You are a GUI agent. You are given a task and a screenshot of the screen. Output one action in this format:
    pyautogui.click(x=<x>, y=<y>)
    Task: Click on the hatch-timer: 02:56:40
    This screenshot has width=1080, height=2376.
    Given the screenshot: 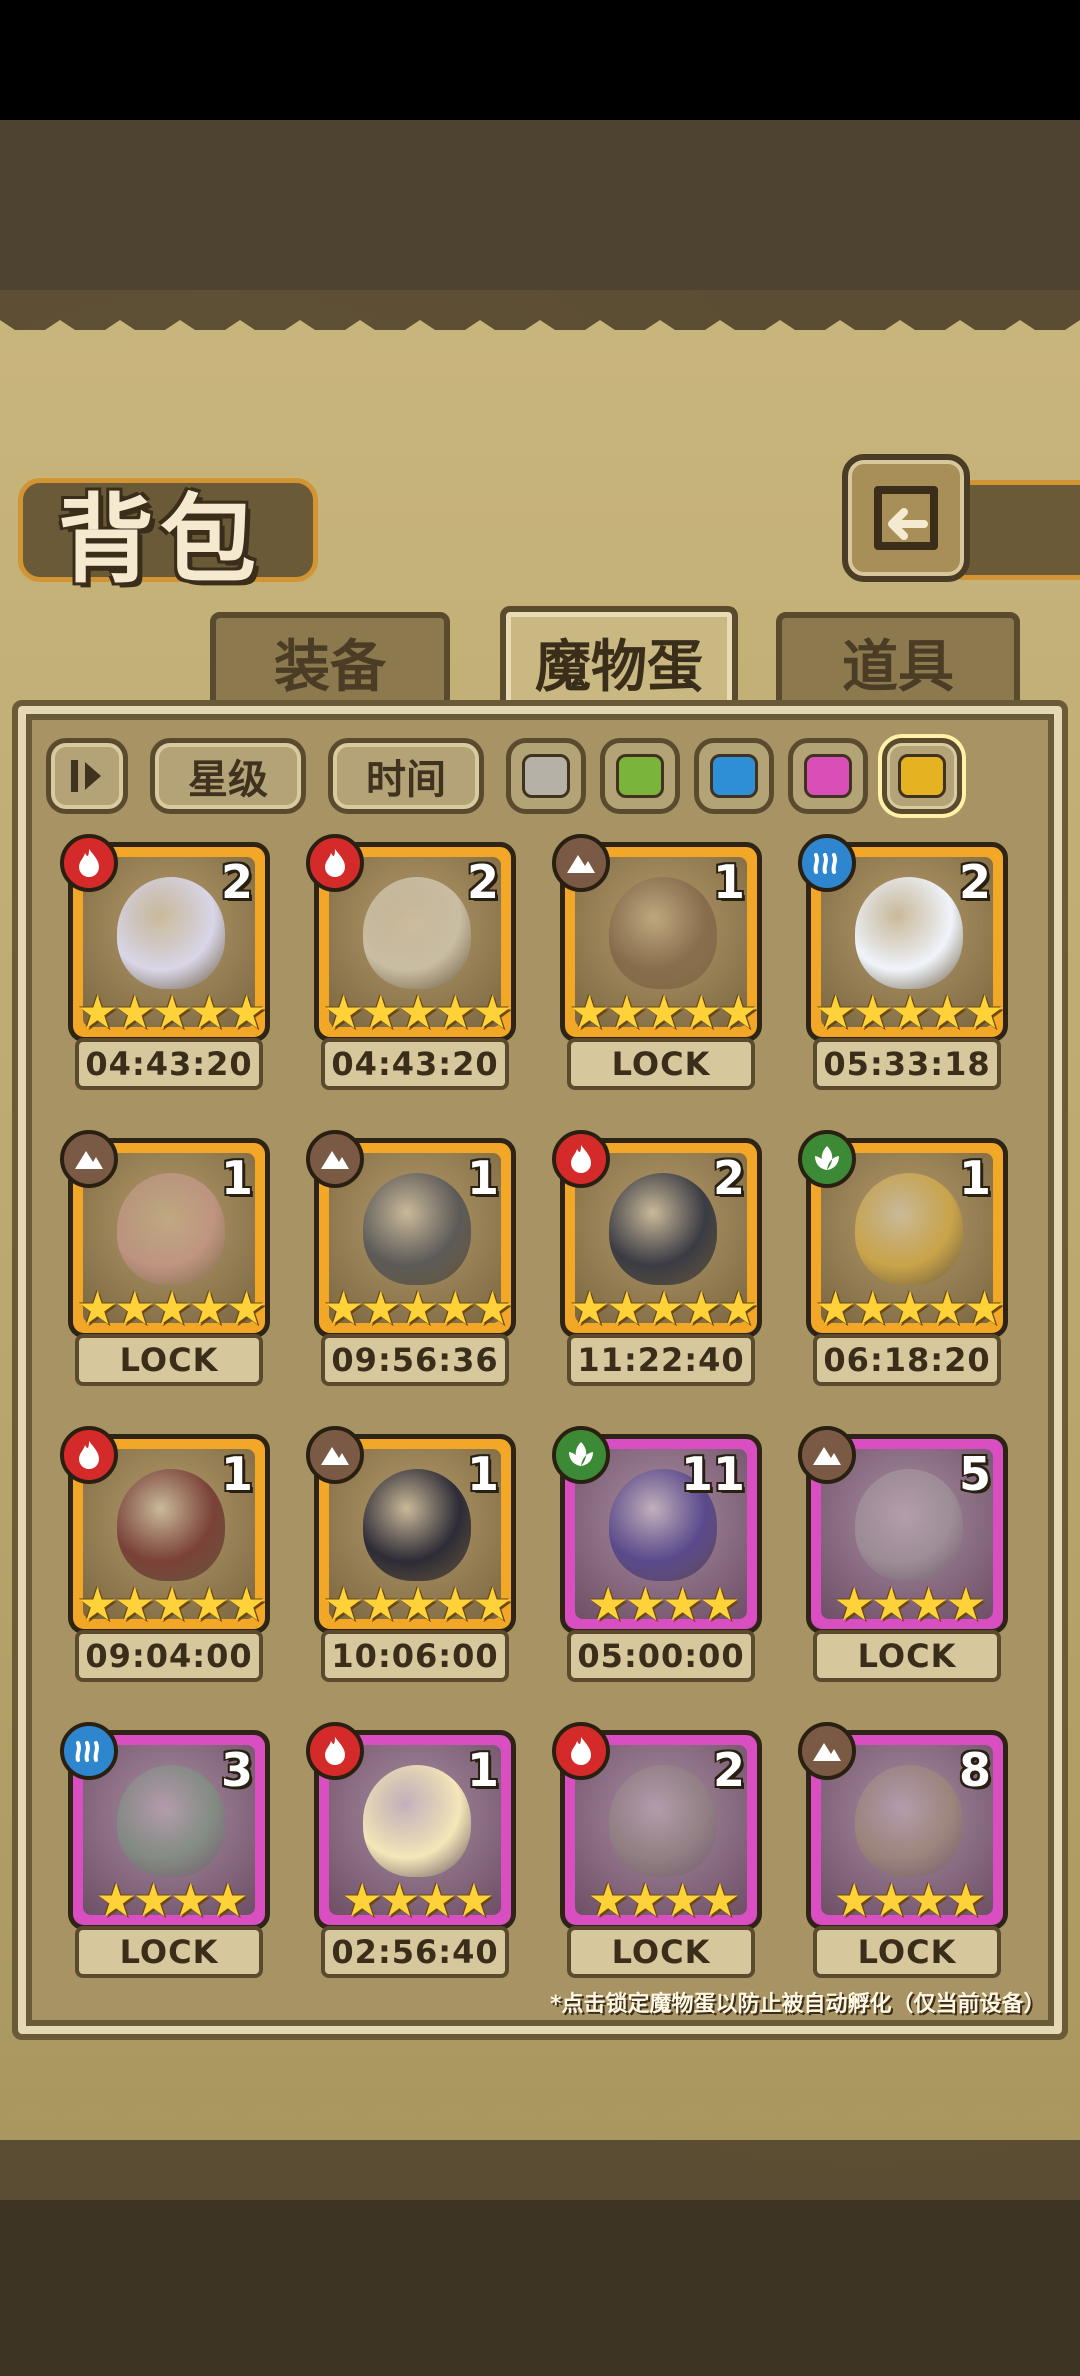 What is the action you would take?
    pyautogui.click(x=415, y=1952)
    